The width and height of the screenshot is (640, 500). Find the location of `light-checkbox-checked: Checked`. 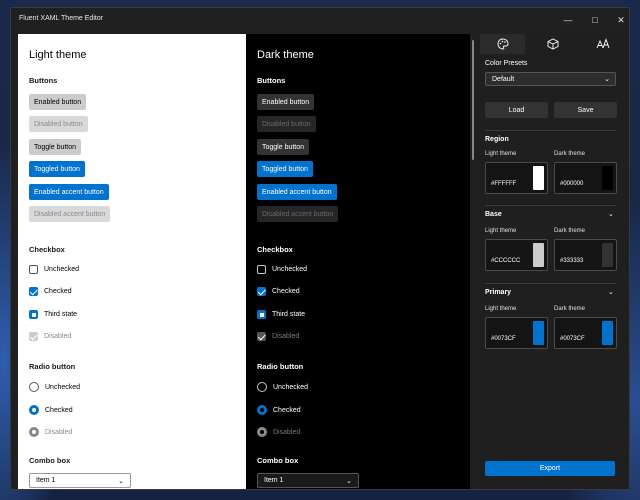

light-checkbox-checked: Checked is located at coordinates (50, 291).